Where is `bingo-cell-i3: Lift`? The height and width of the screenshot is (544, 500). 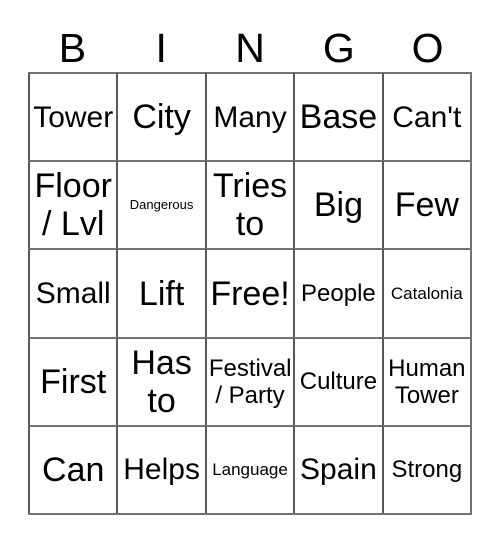 bingo-cell-i3: Lift is located at coordinates (160, 292).